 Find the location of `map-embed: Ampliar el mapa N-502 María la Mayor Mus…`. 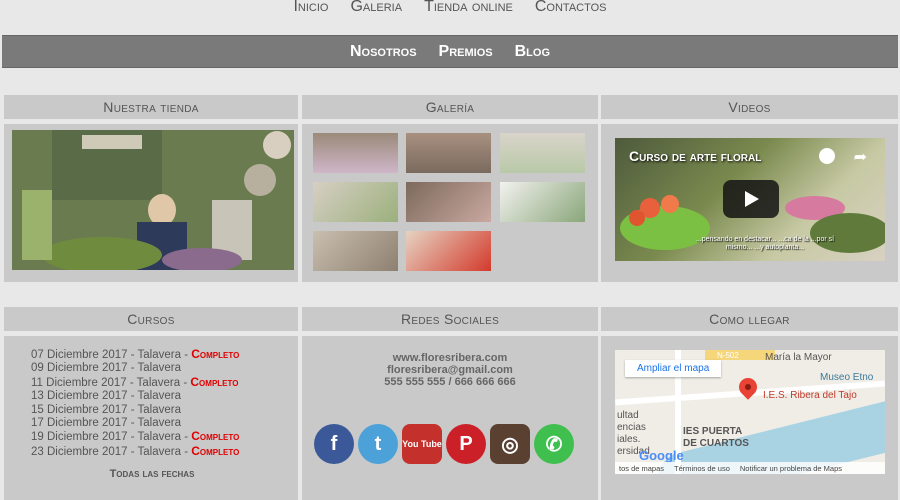

map-embed: Ampliar el mapa N-502 María la Mayor Mus… is located at coordinates (750, 412).